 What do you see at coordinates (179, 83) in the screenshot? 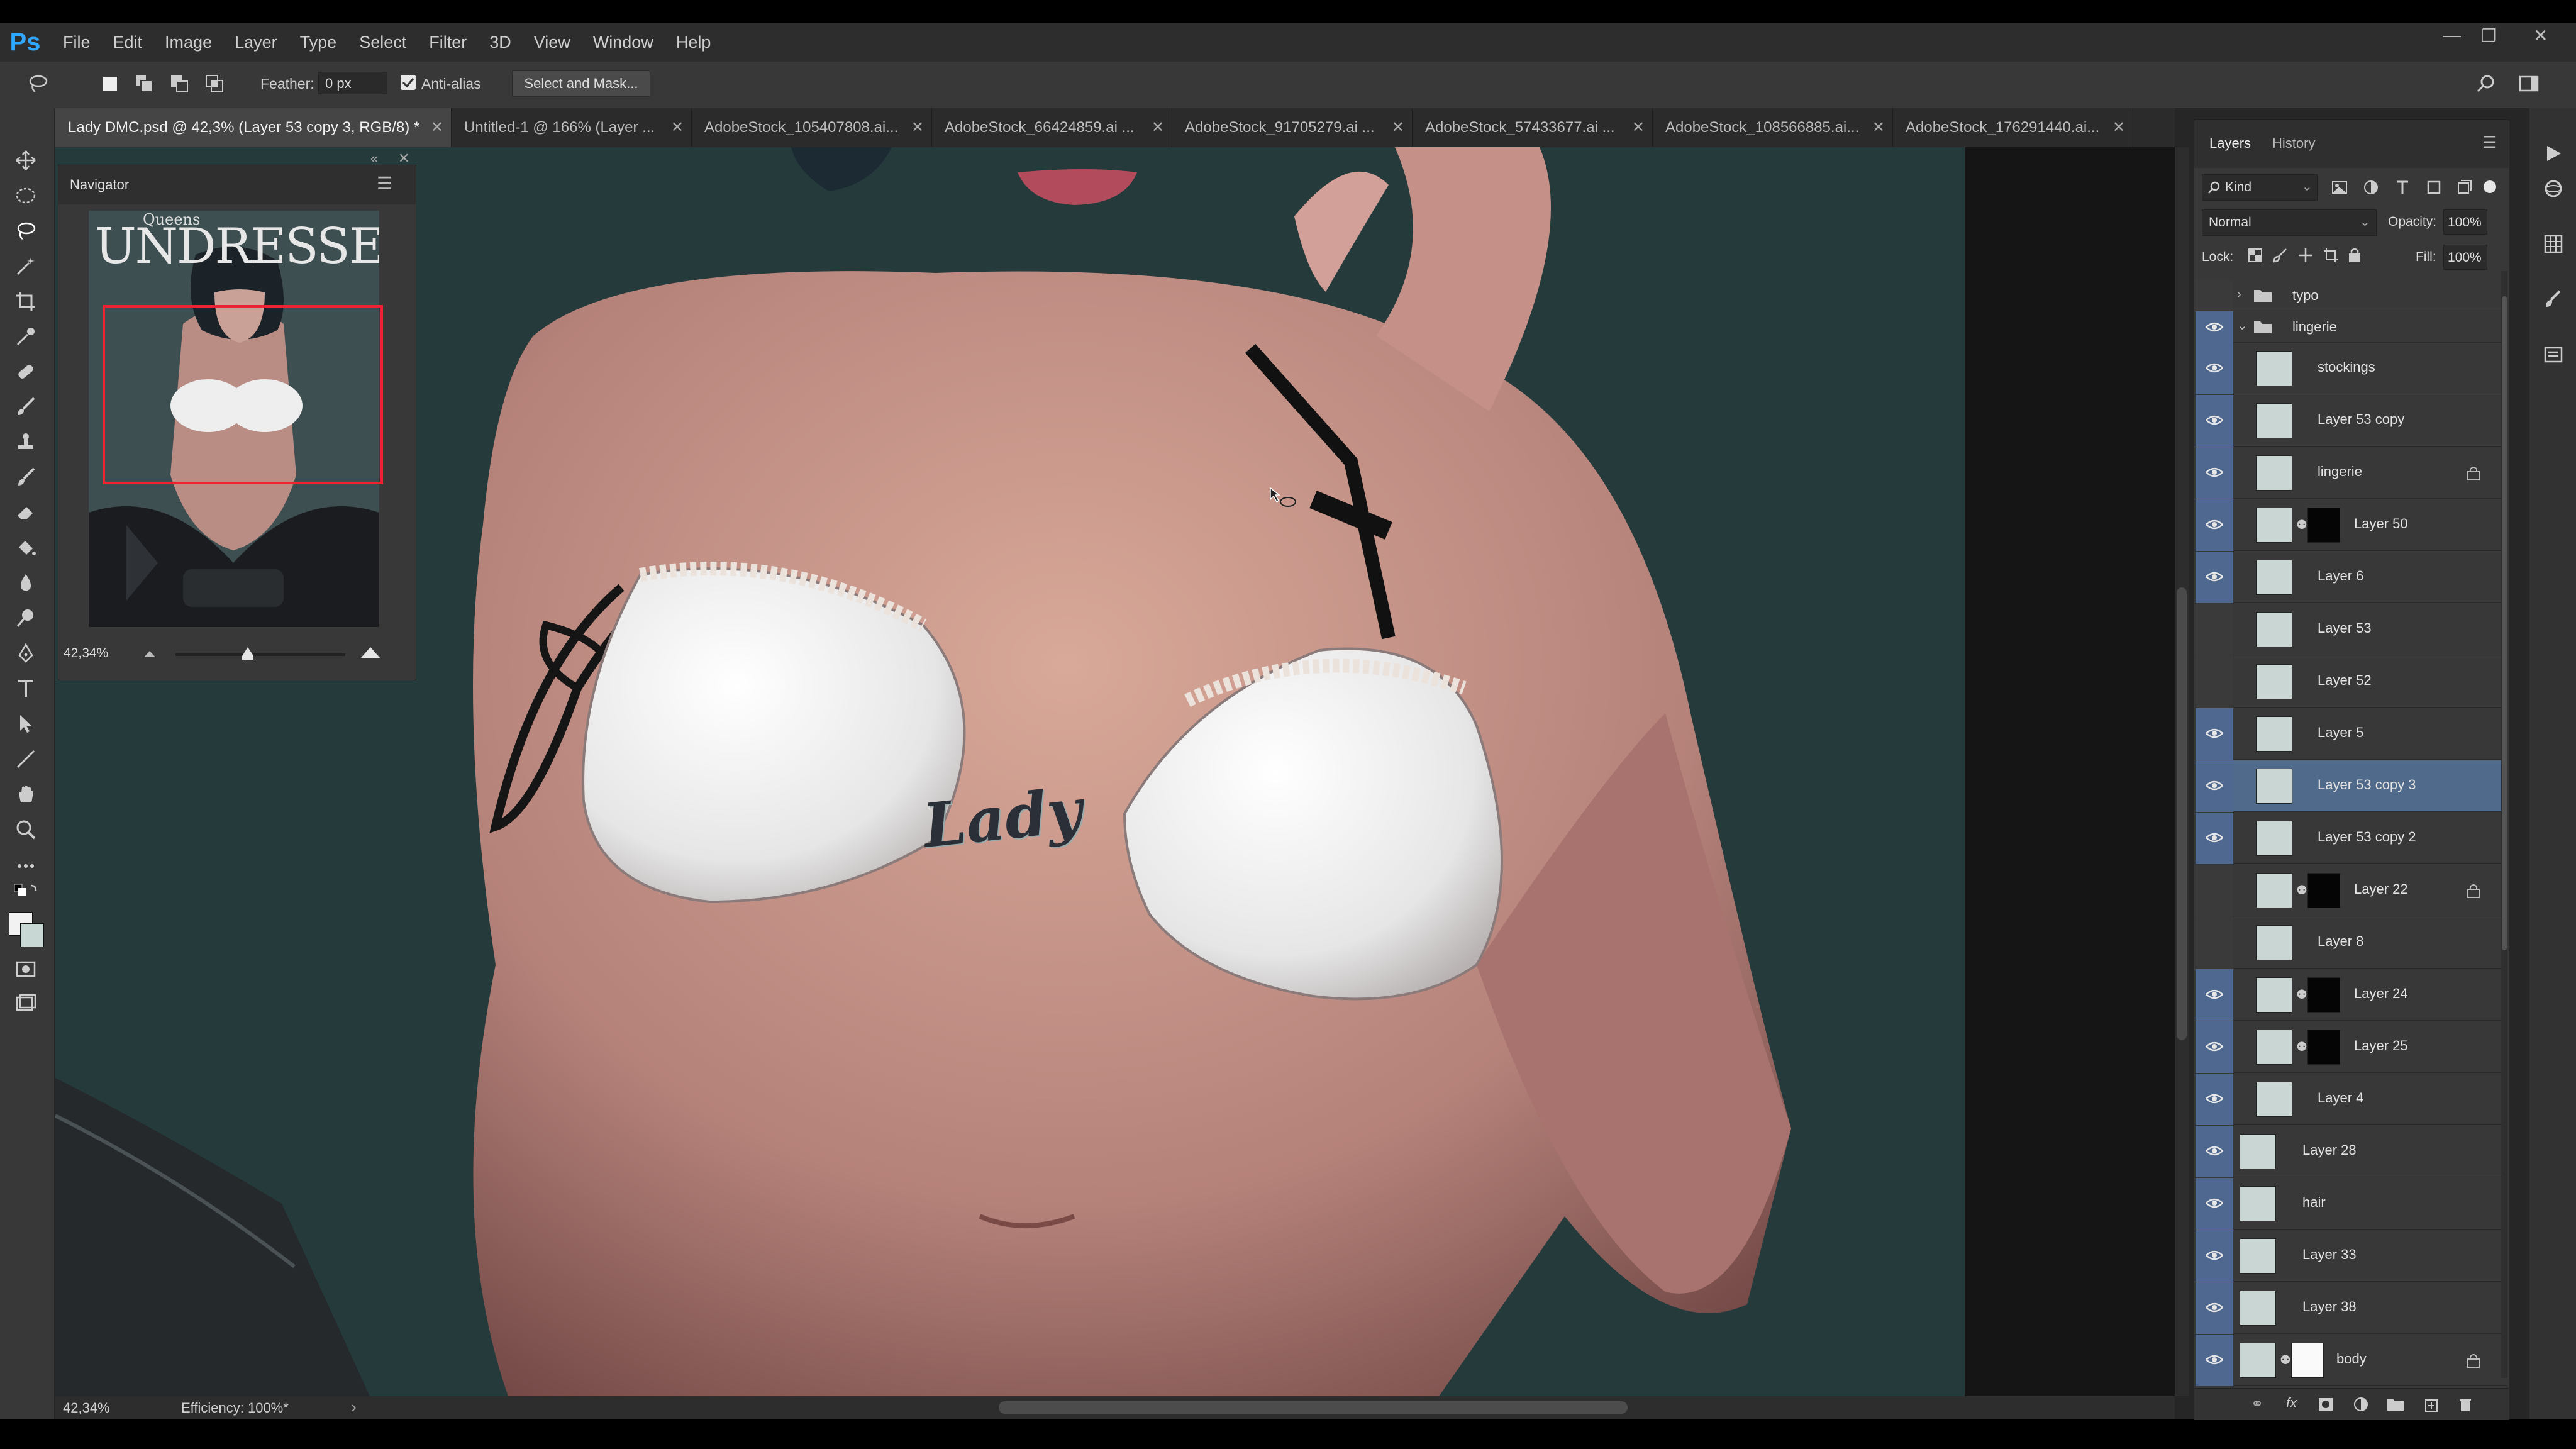
I see `subtract-selection-icon` at bounding box center [179, 83].